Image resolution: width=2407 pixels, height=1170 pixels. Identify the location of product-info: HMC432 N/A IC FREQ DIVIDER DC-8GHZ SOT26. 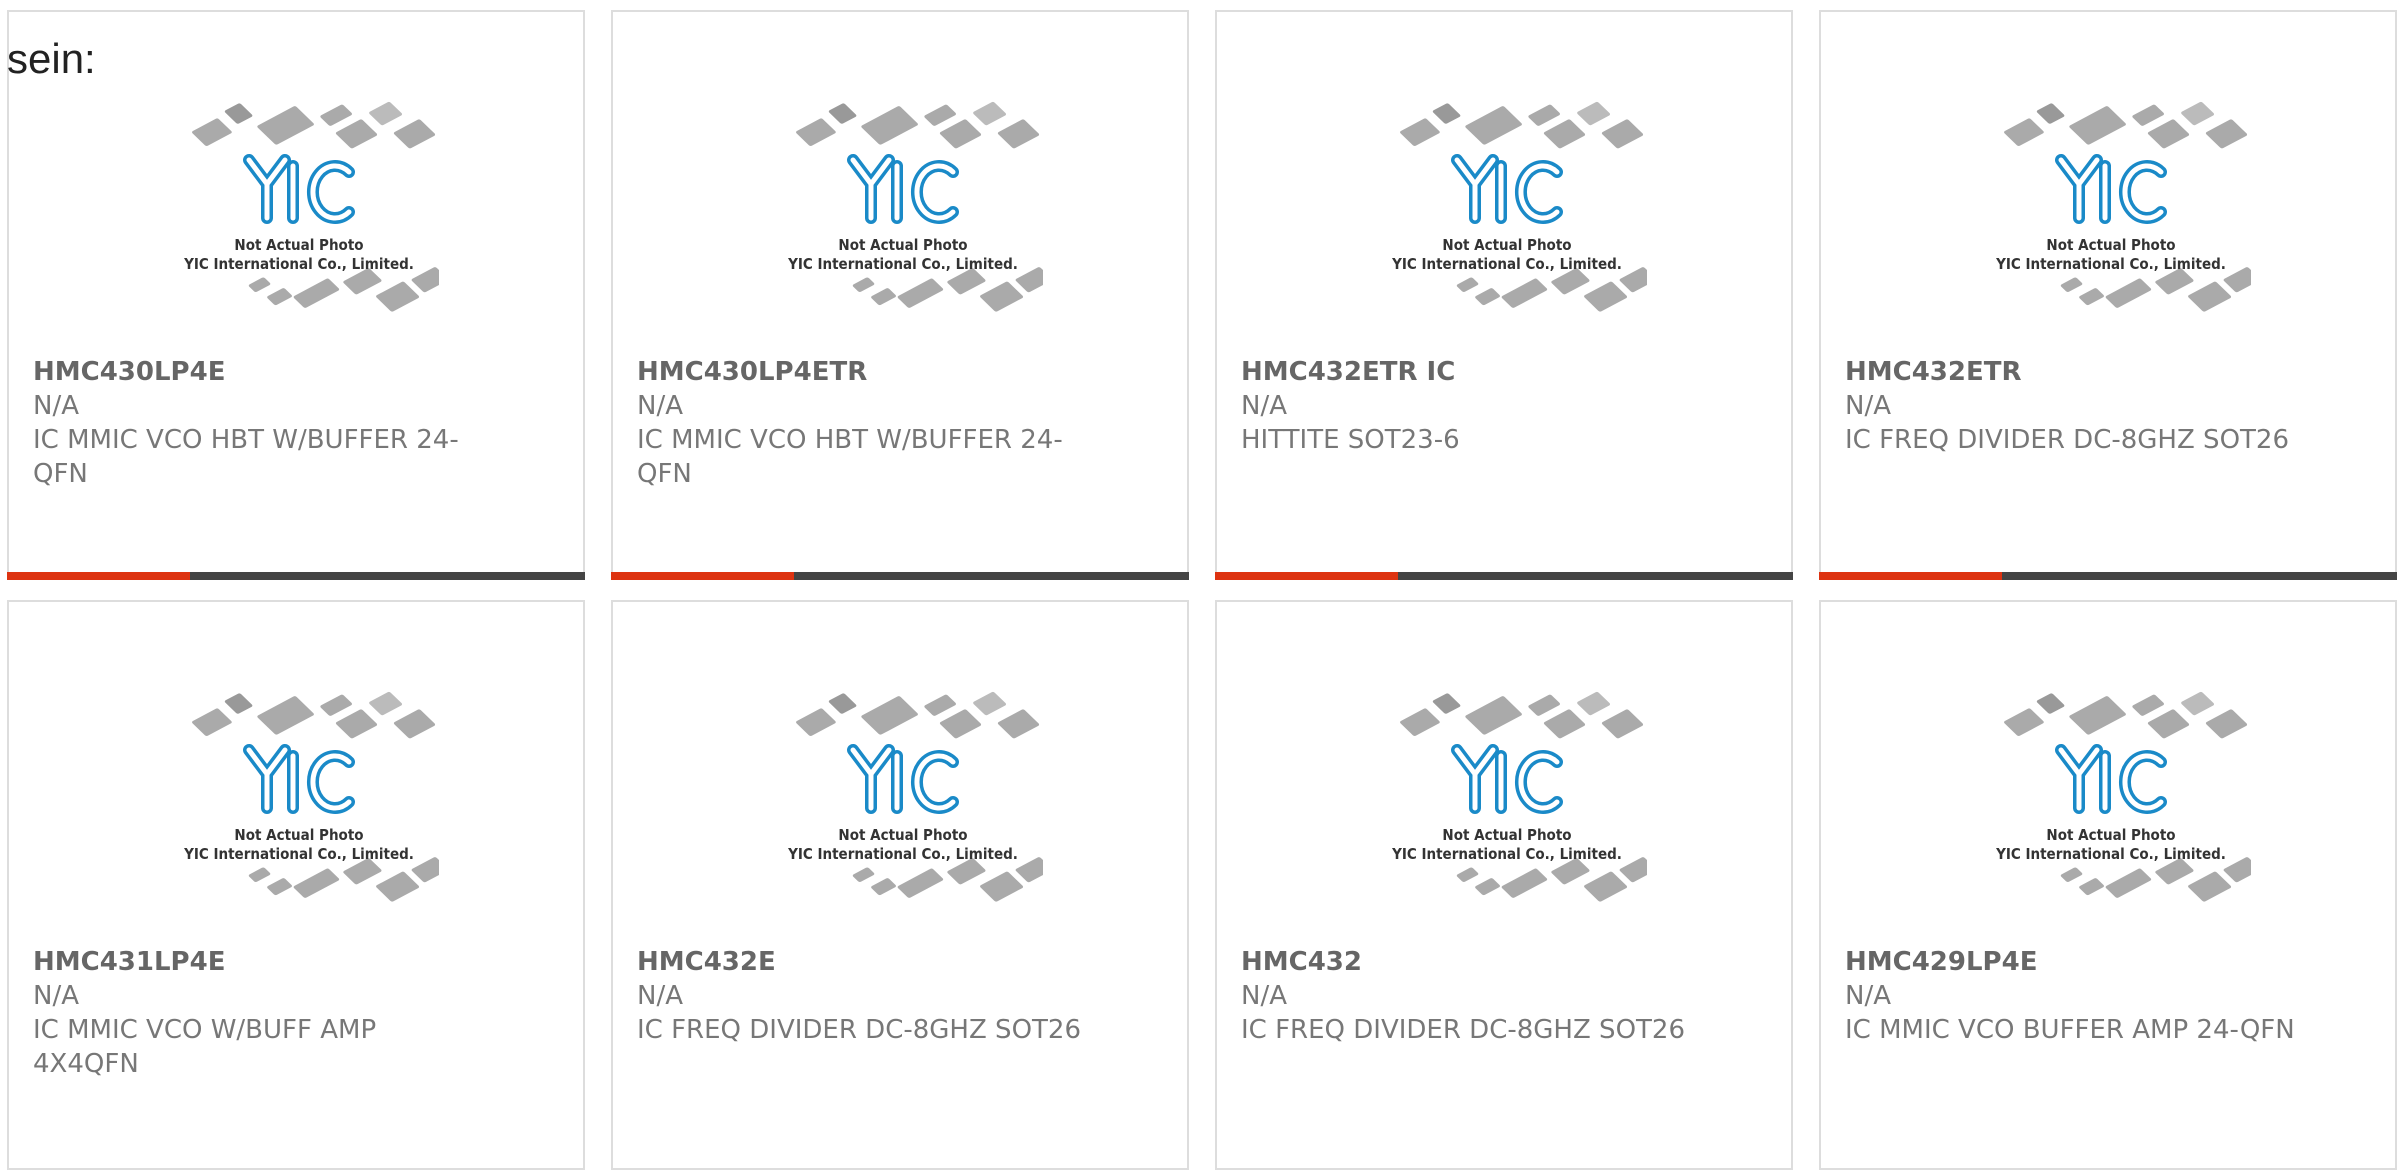
(1491, 996).